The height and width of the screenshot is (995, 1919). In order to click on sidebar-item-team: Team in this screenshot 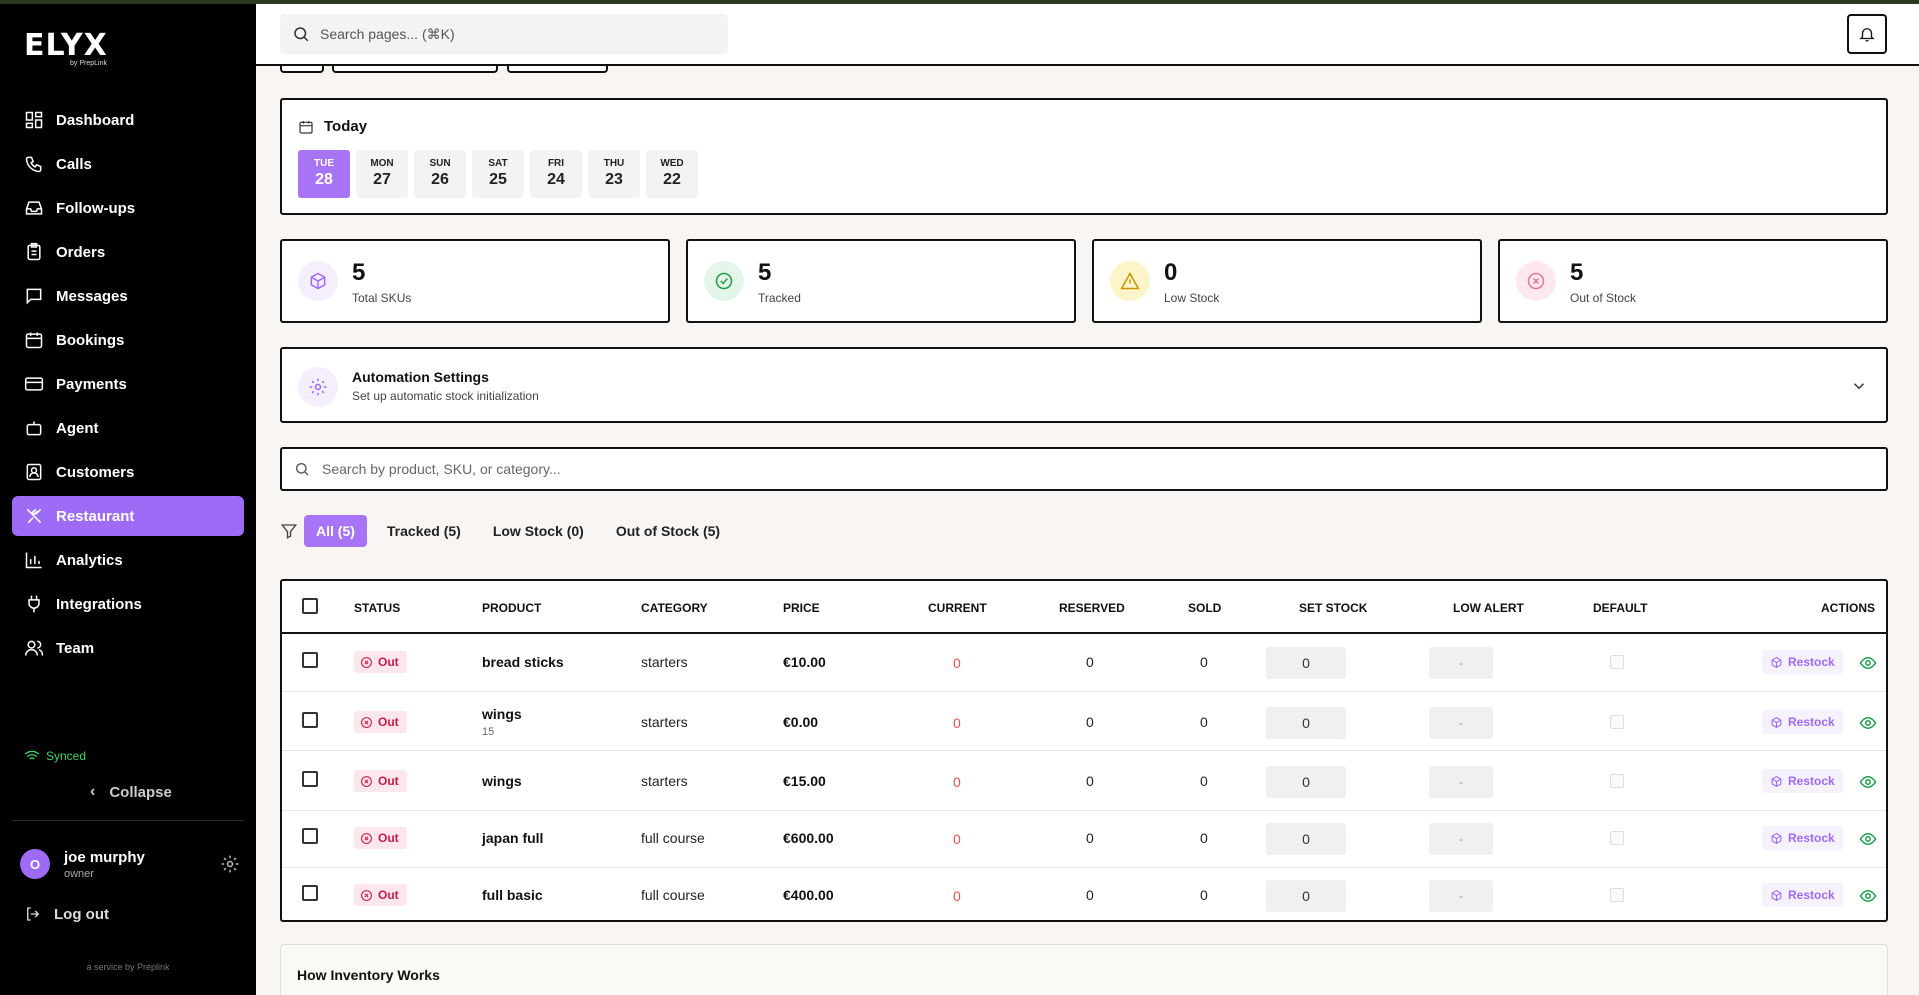, I will do `click(128, 648)`.